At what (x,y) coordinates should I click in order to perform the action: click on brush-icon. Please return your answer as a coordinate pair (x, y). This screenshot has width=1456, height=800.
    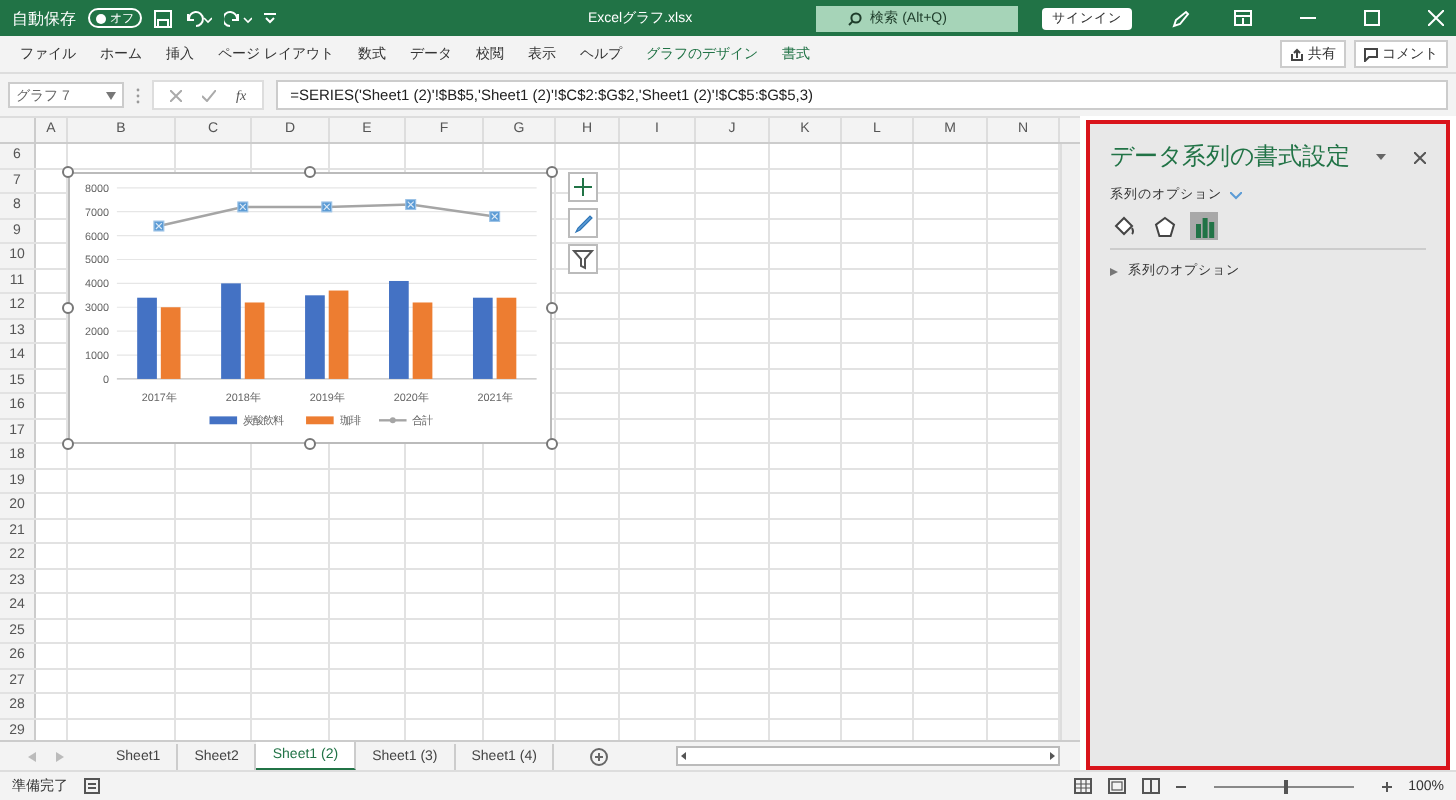
    Looking at the image, I should click on (583, 223).